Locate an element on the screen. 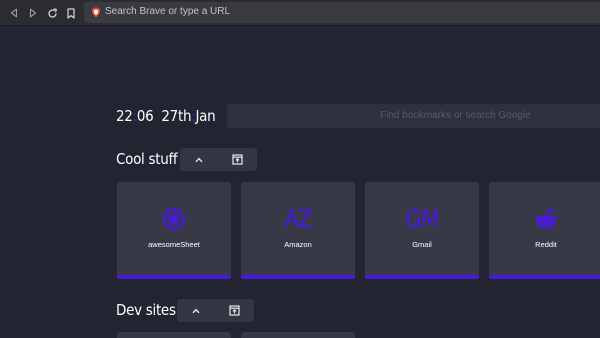 Image resolution: width=600 pixels, height=338 pixels. address-bar-placeholder: Search Brave or type a URL is located at coordinates (168, 11).